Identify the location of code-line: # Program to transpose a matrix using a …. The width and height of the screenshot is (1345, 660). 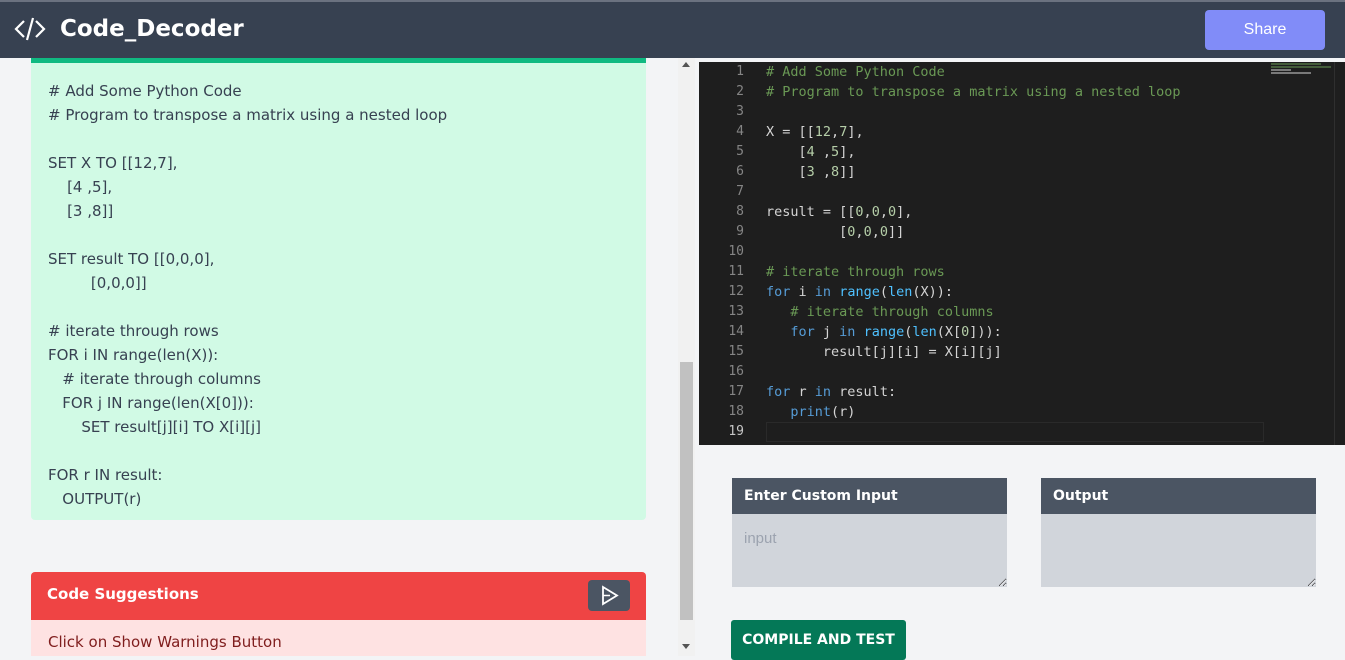
(973, 92).